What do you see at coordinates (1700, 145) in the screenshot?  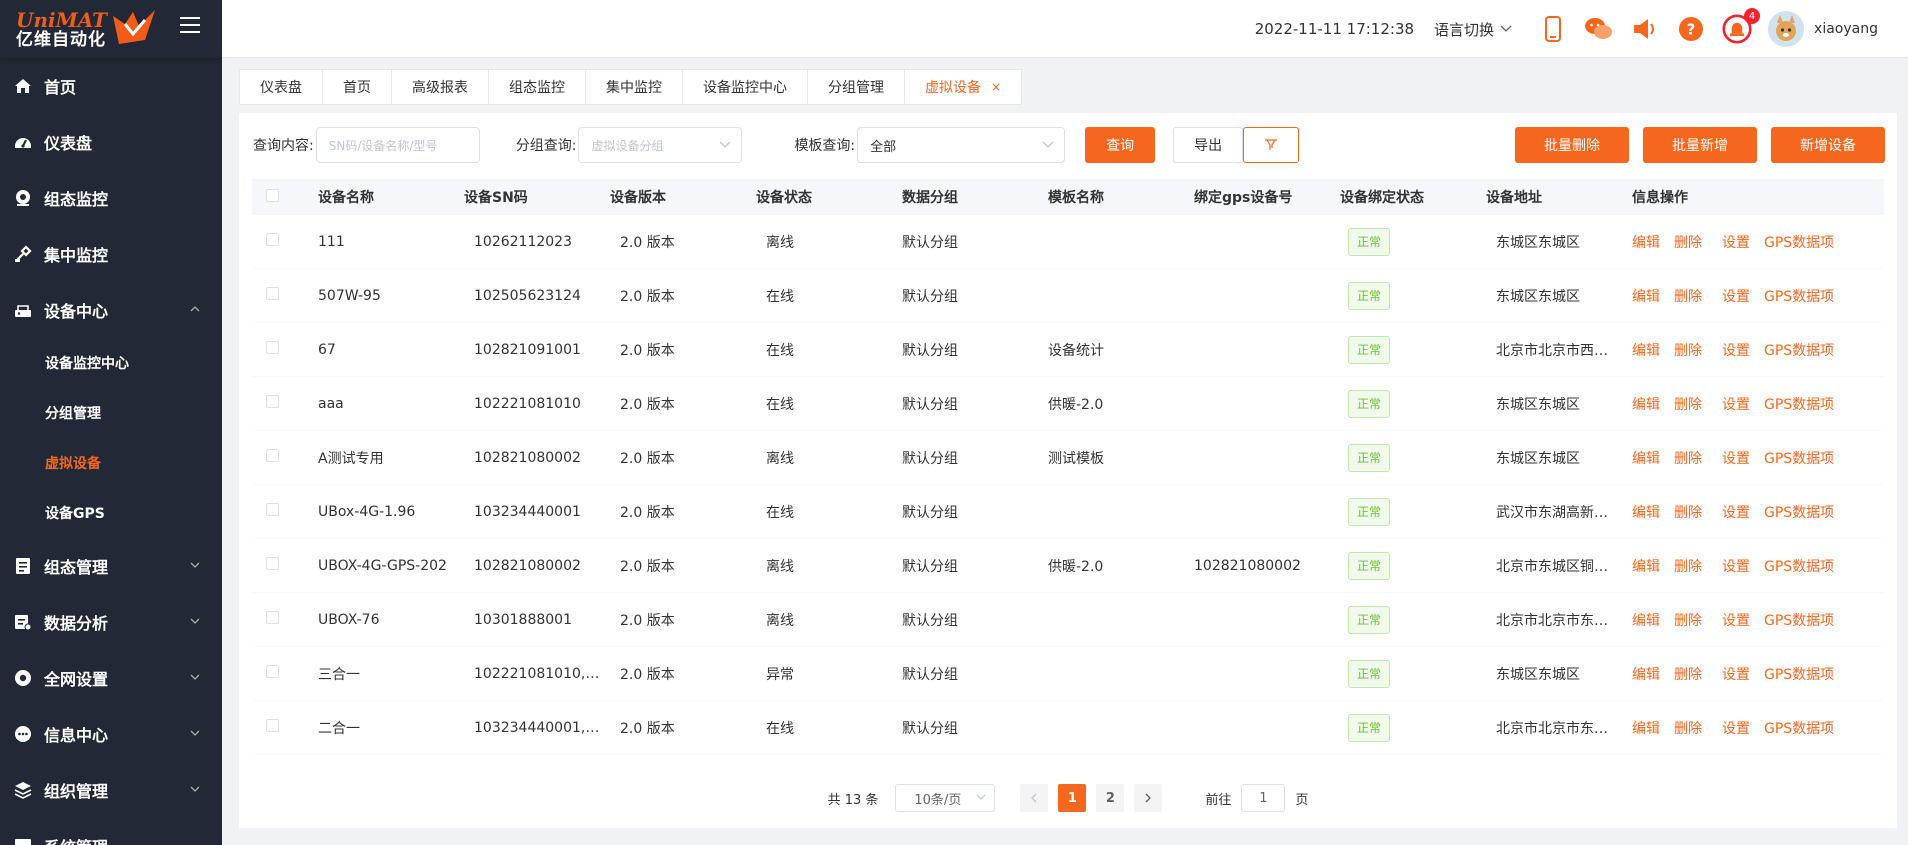 I see `batch-add-button: 批量新增` at bounding box center [1700, 145].